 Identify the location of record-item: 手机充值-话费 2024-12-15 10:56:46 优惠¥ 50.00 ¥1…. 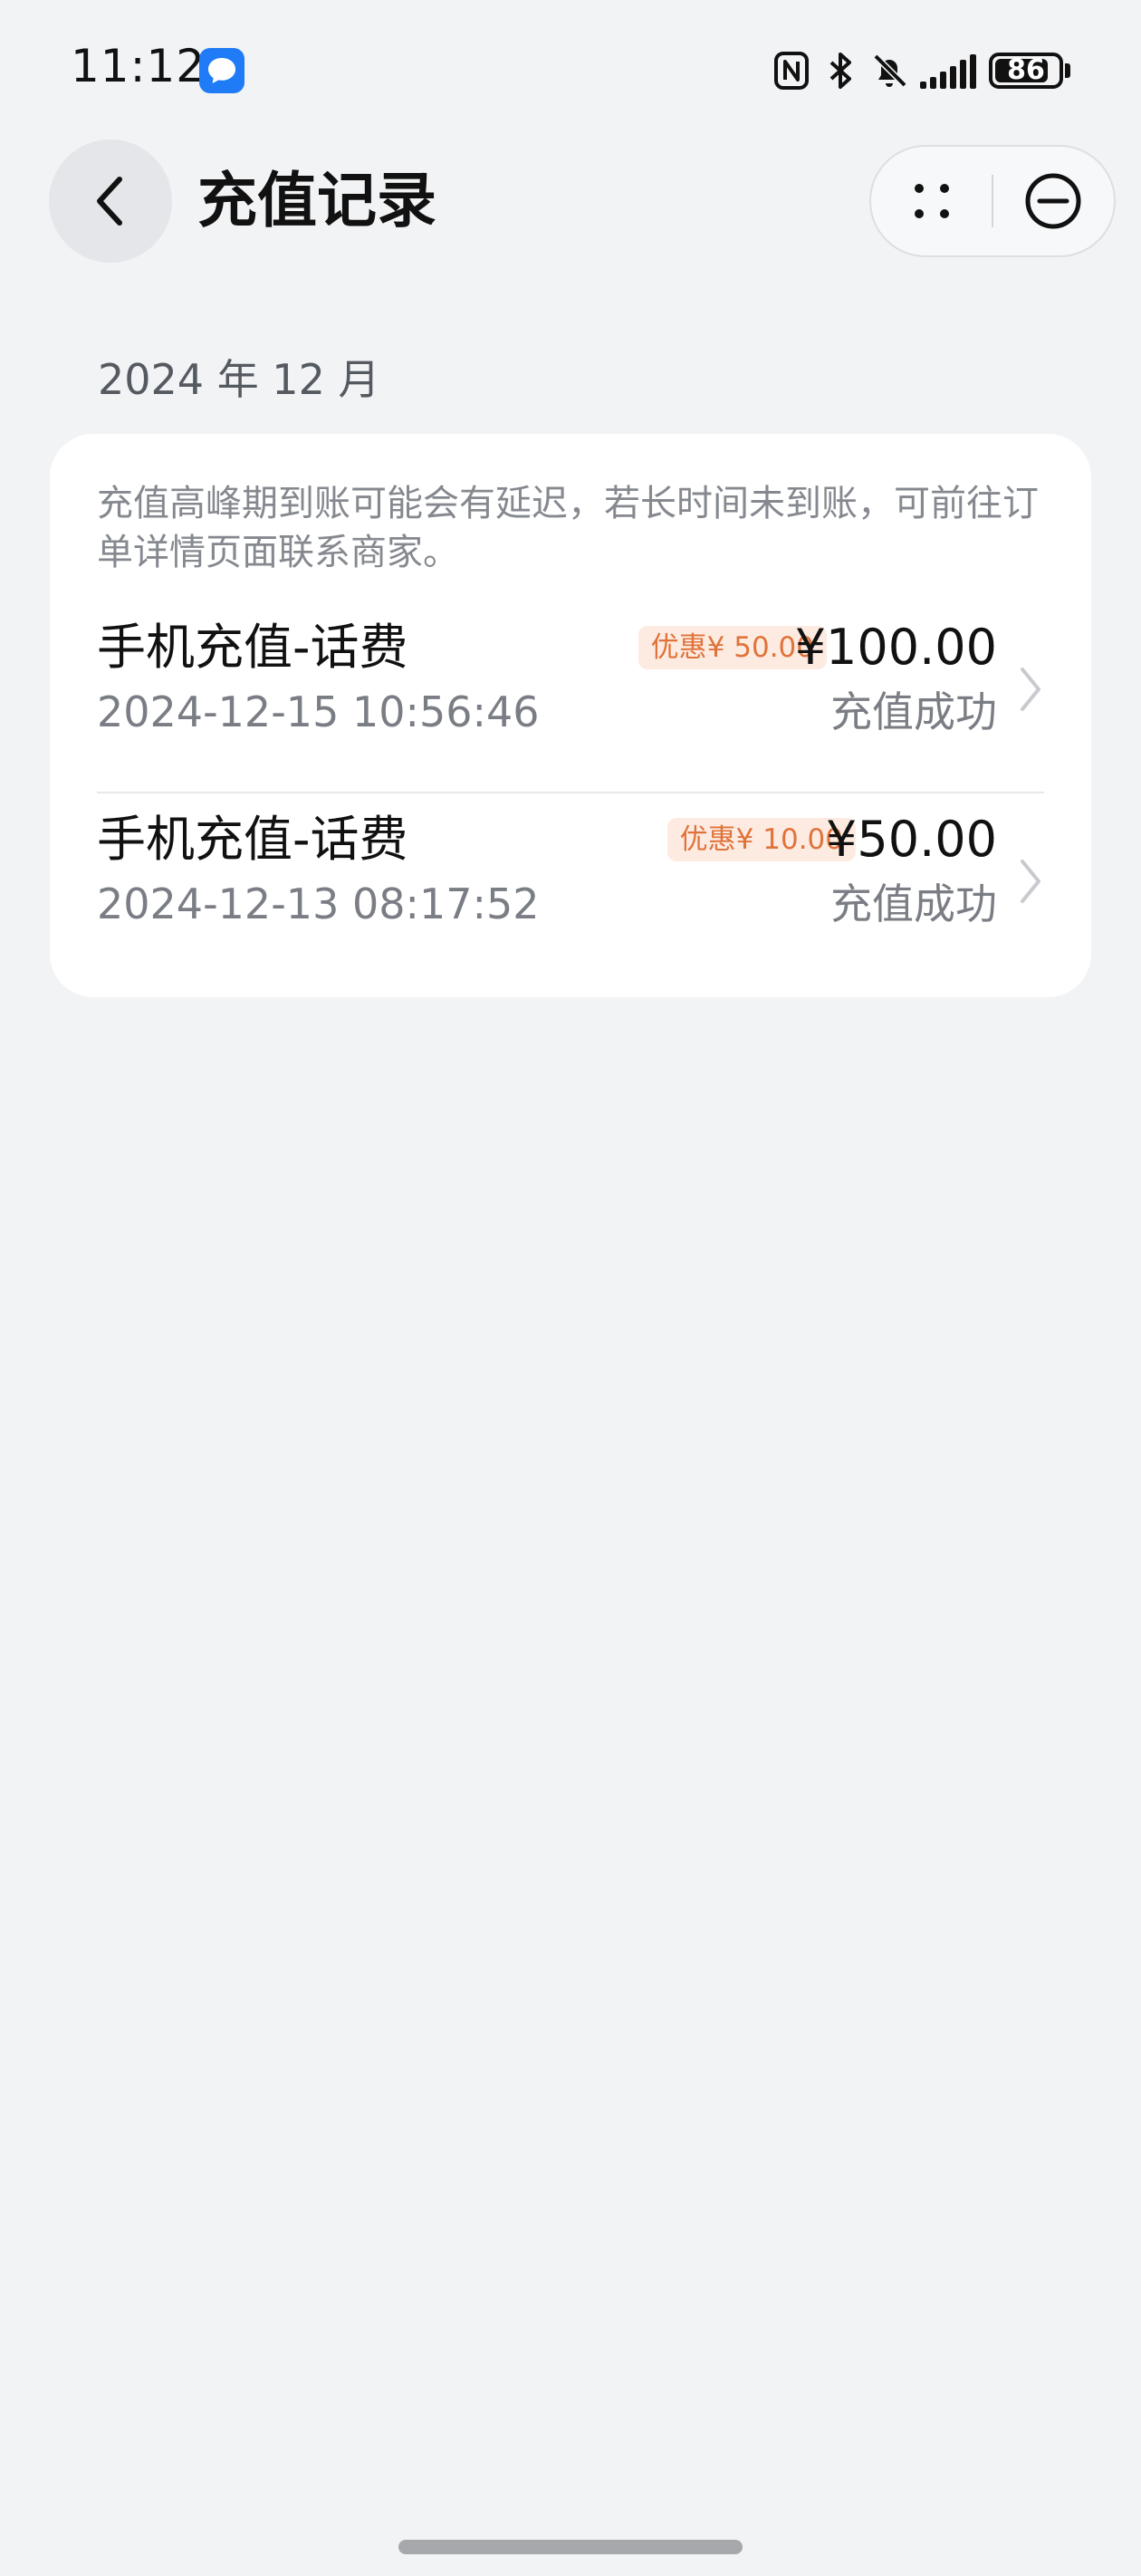
(570, 696).